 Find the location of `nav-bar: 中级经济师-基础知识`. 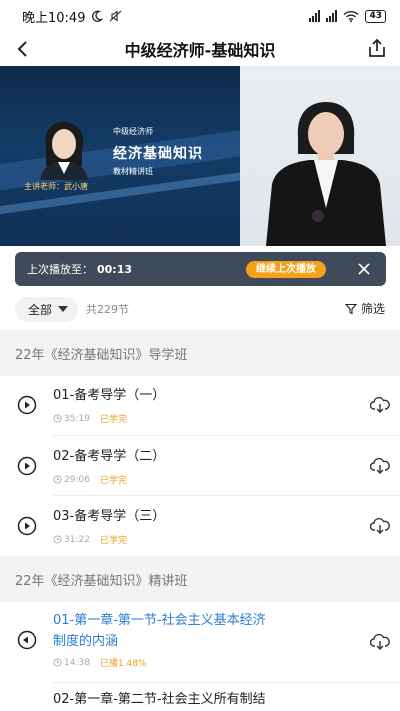

nav-bar: 中级经济师-基础知识 is located at coordinates (200, 49).